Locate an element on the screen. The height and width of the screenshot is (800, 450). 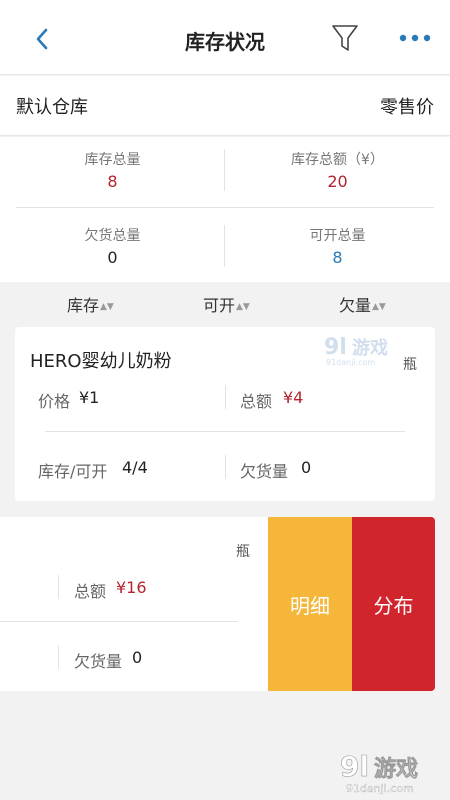
total-stock-value: 8 is located at coordinates (112, 181).